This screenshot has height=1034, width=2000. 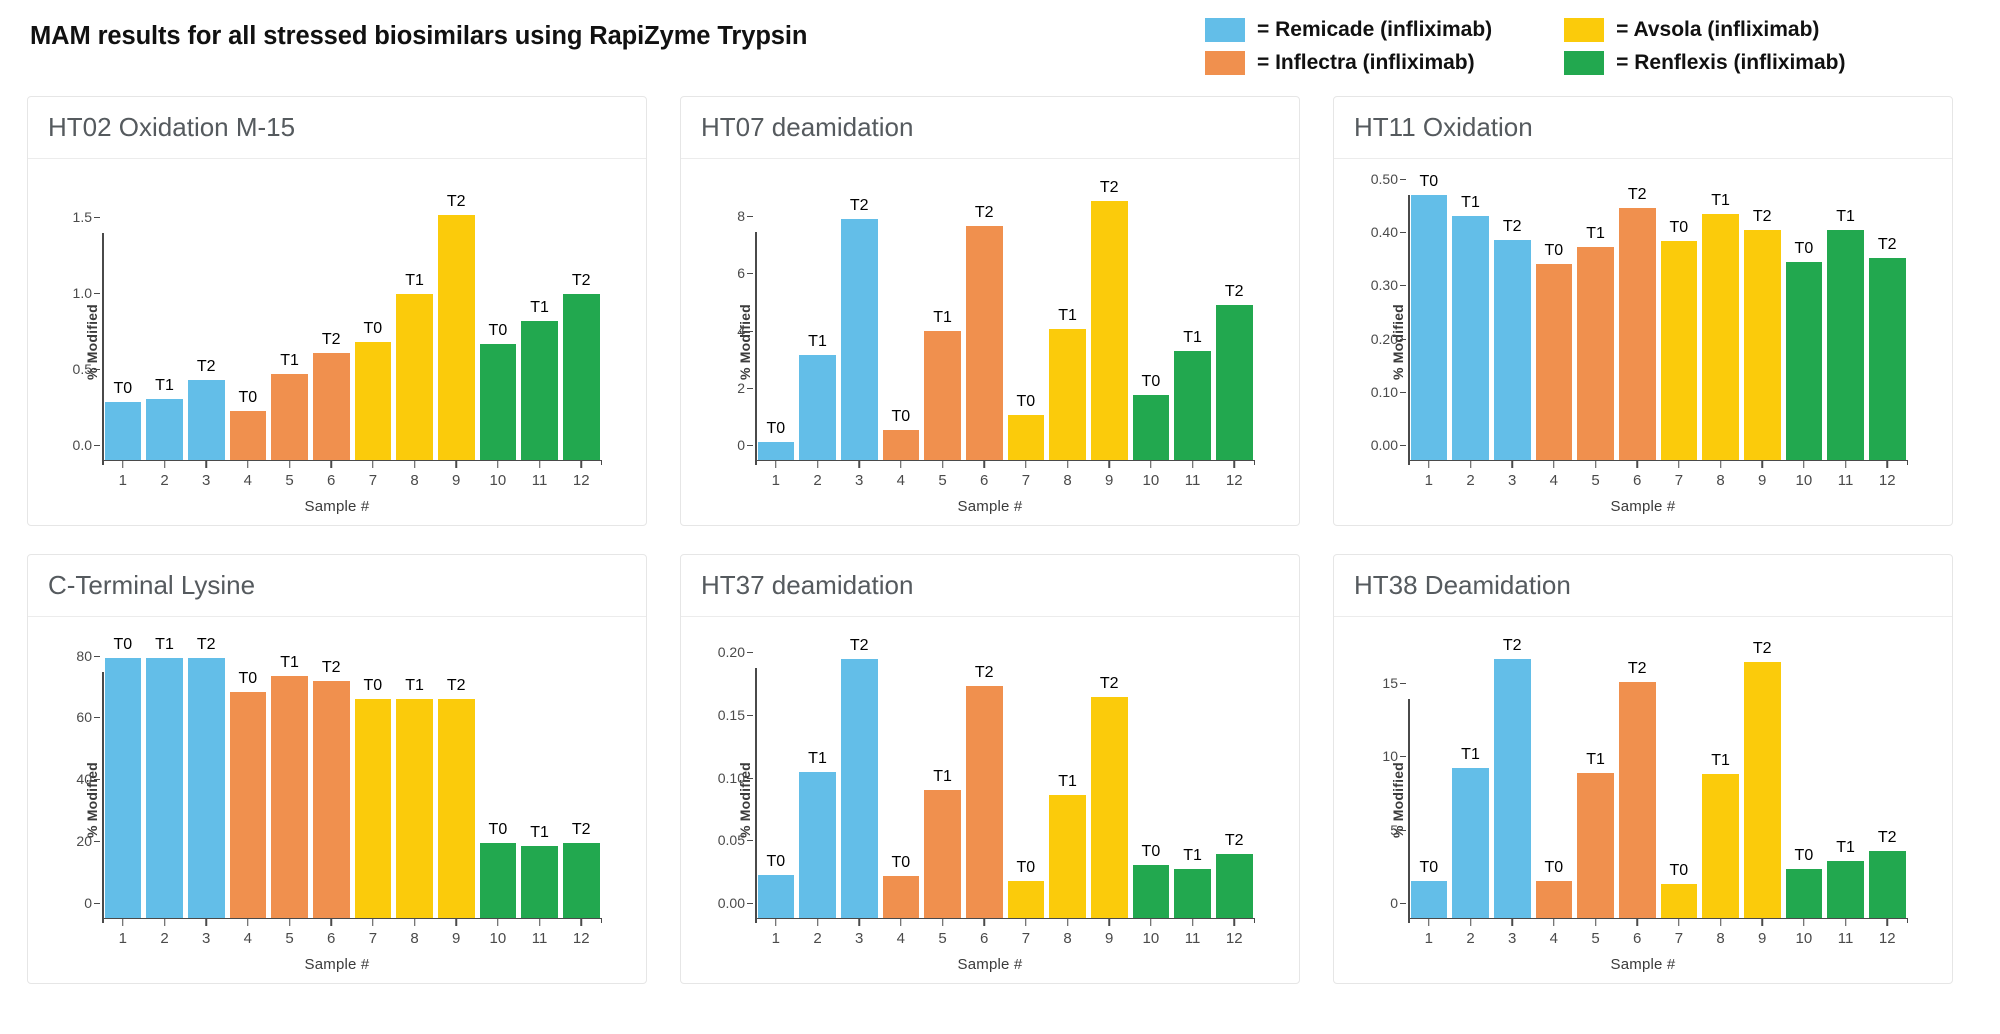 I want to click on bar-slot: T2, so click(x=1512, y=328).